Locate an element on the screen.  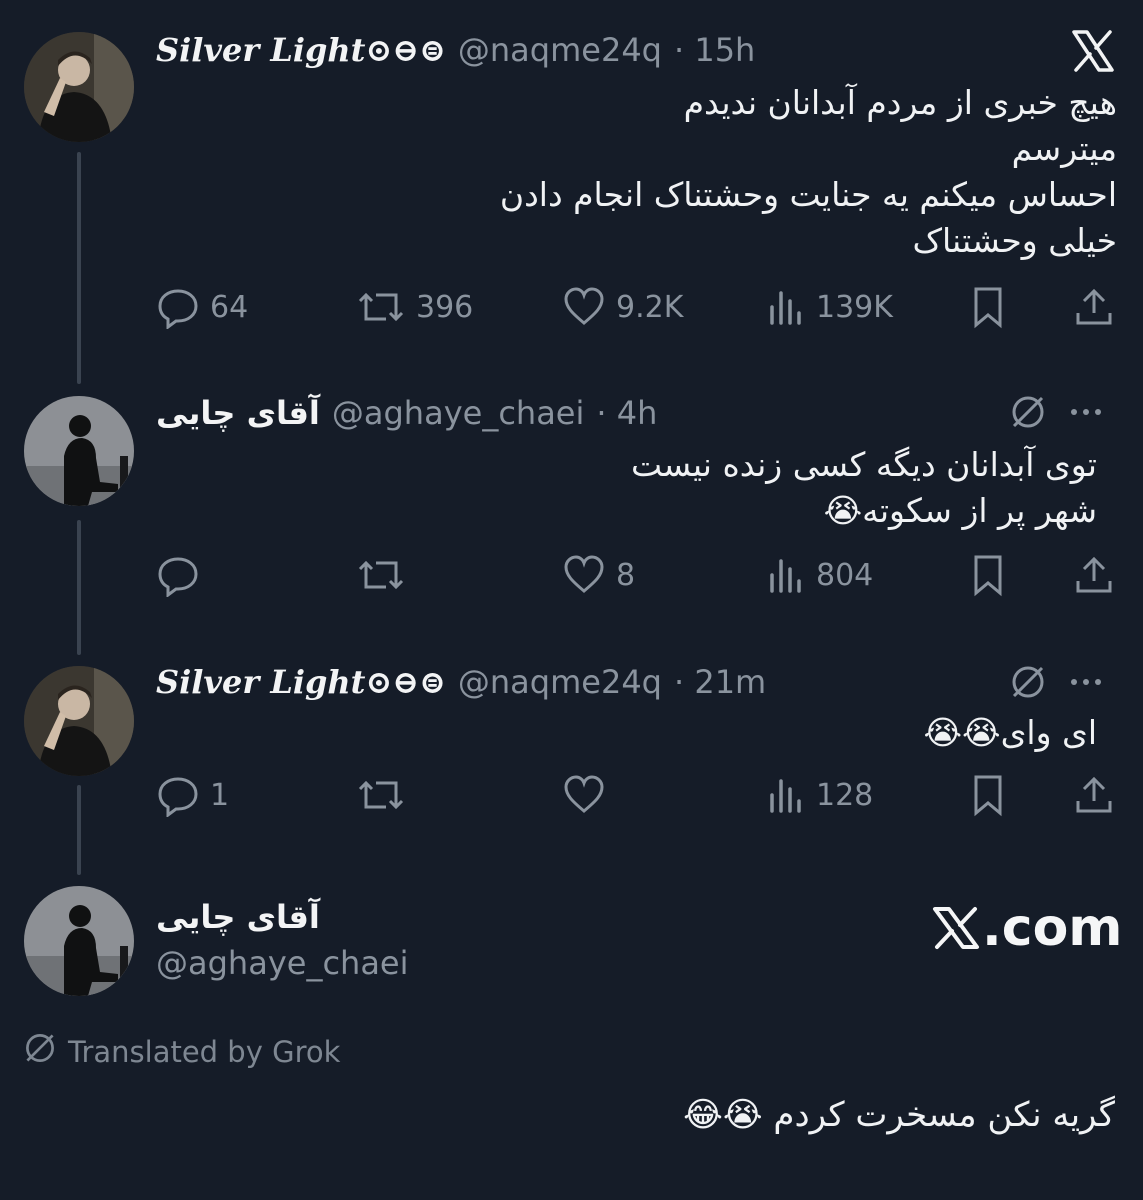
repost-count: 396 is located at coordinates (445, 307).